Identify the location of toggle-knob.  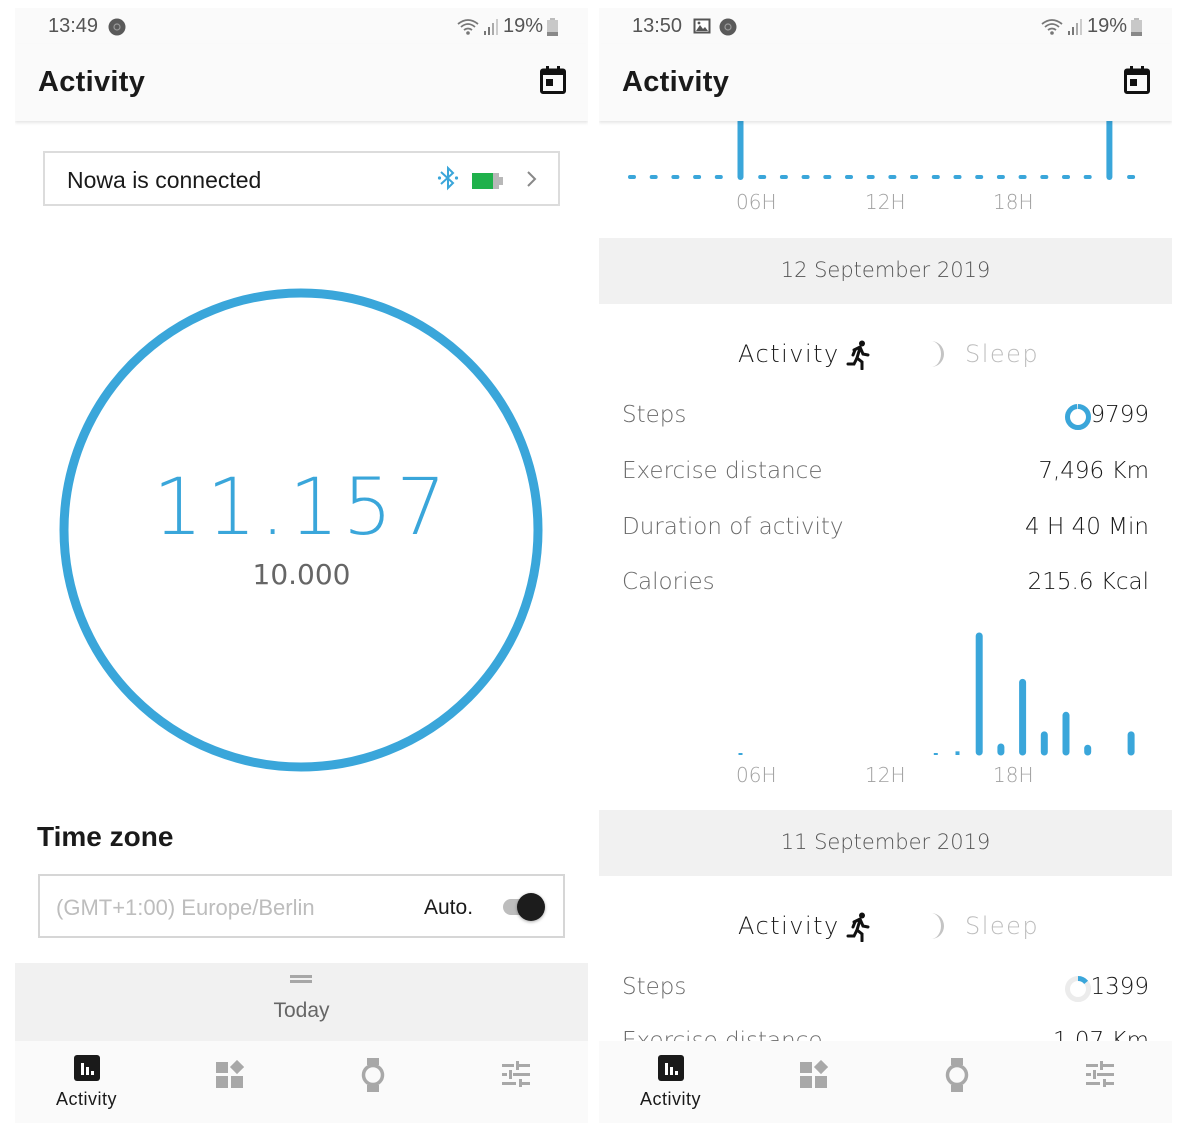
(531, 907).